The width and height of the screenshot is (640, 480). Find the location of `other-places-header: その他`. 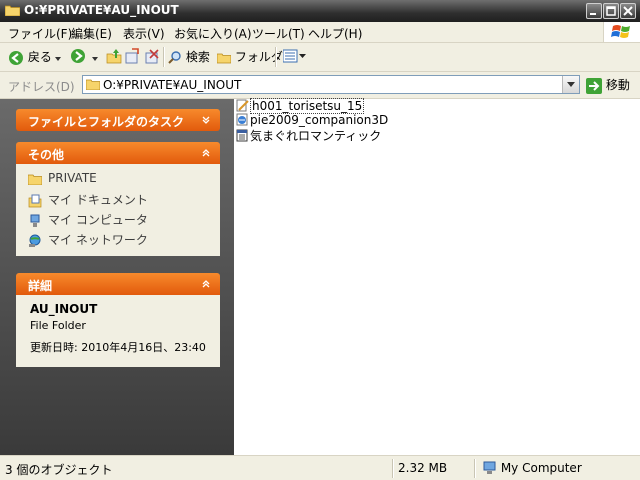

other-places-header: その他 is located at coordinates (118, 153).